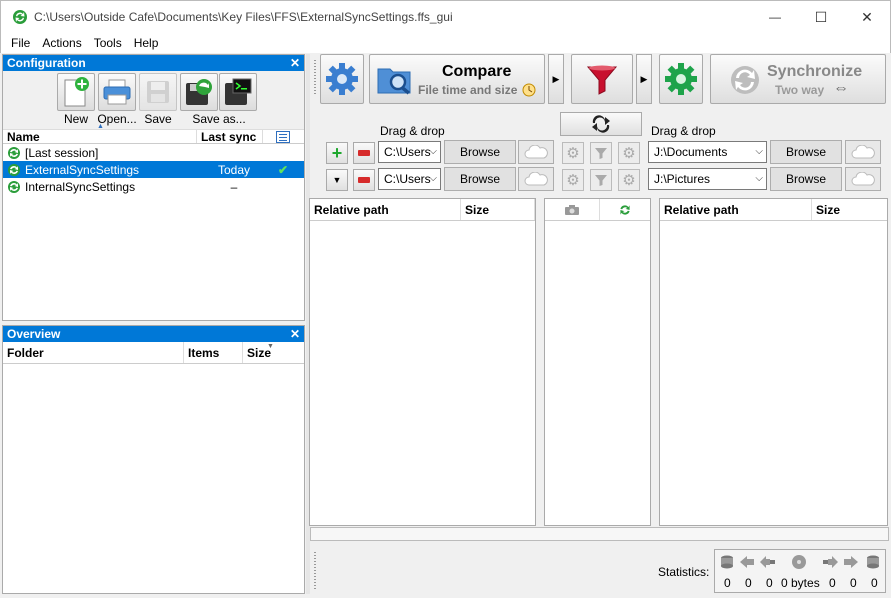 The image size is (891, 598). Describe the element at coordinates (238, 92) in the screenshot. I see `save-as-script-button` at that location.